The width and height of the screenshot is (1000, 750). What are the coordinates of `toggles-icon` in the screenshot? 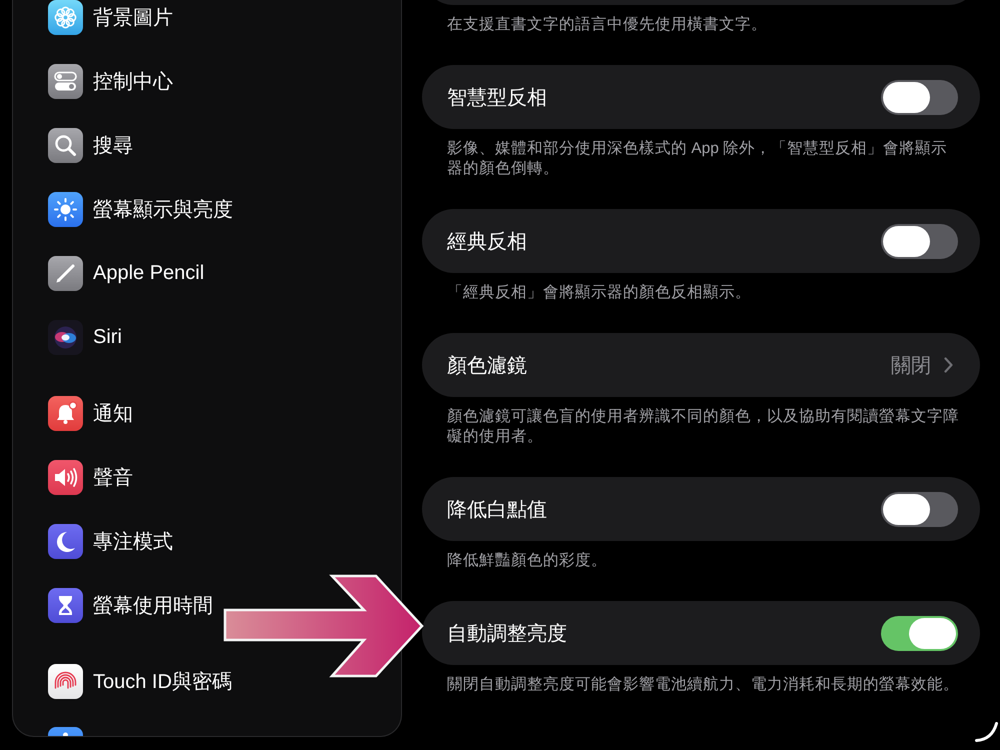 It's located at (65, 81).